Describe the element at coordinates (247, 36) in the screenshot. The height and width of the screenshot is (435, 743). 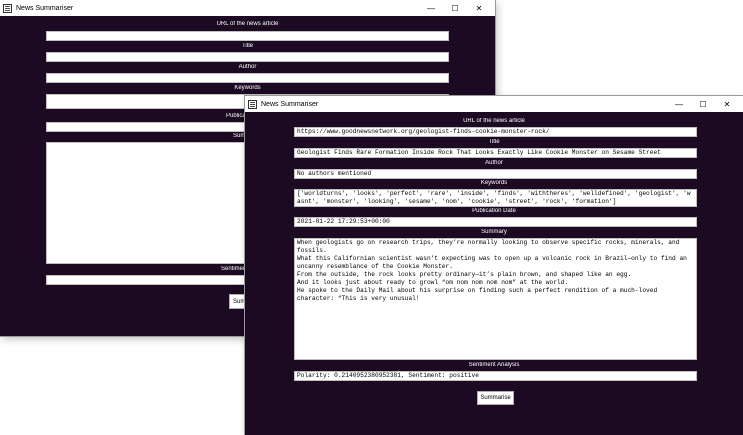
I see `url-input` at that location.